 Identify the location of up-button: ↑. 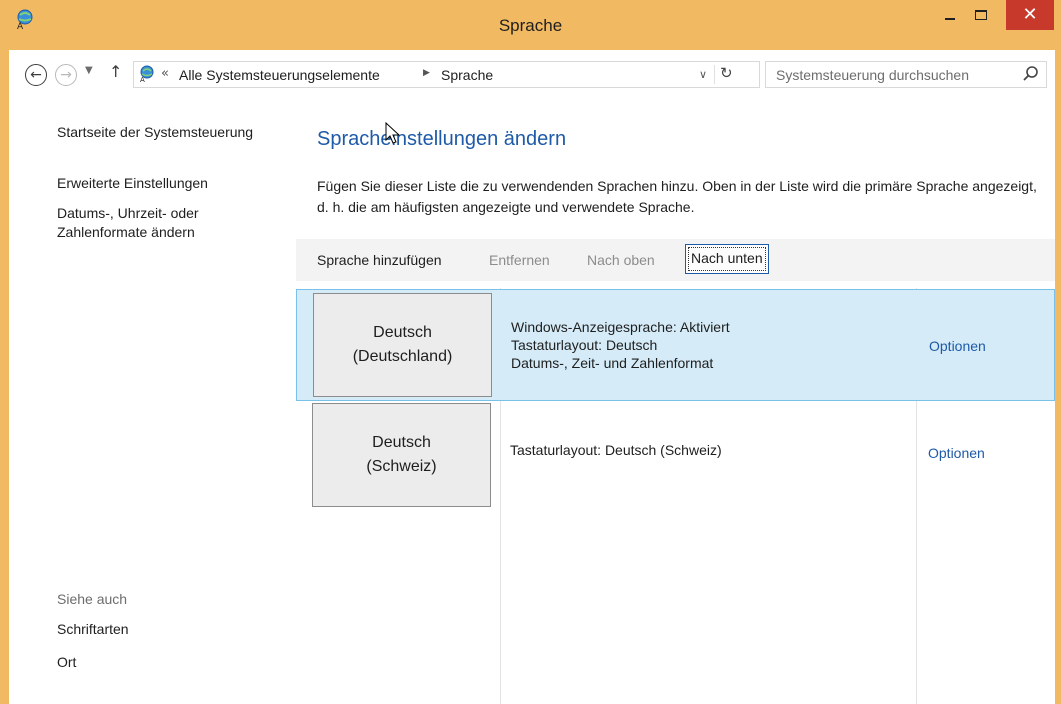
(115, 71).